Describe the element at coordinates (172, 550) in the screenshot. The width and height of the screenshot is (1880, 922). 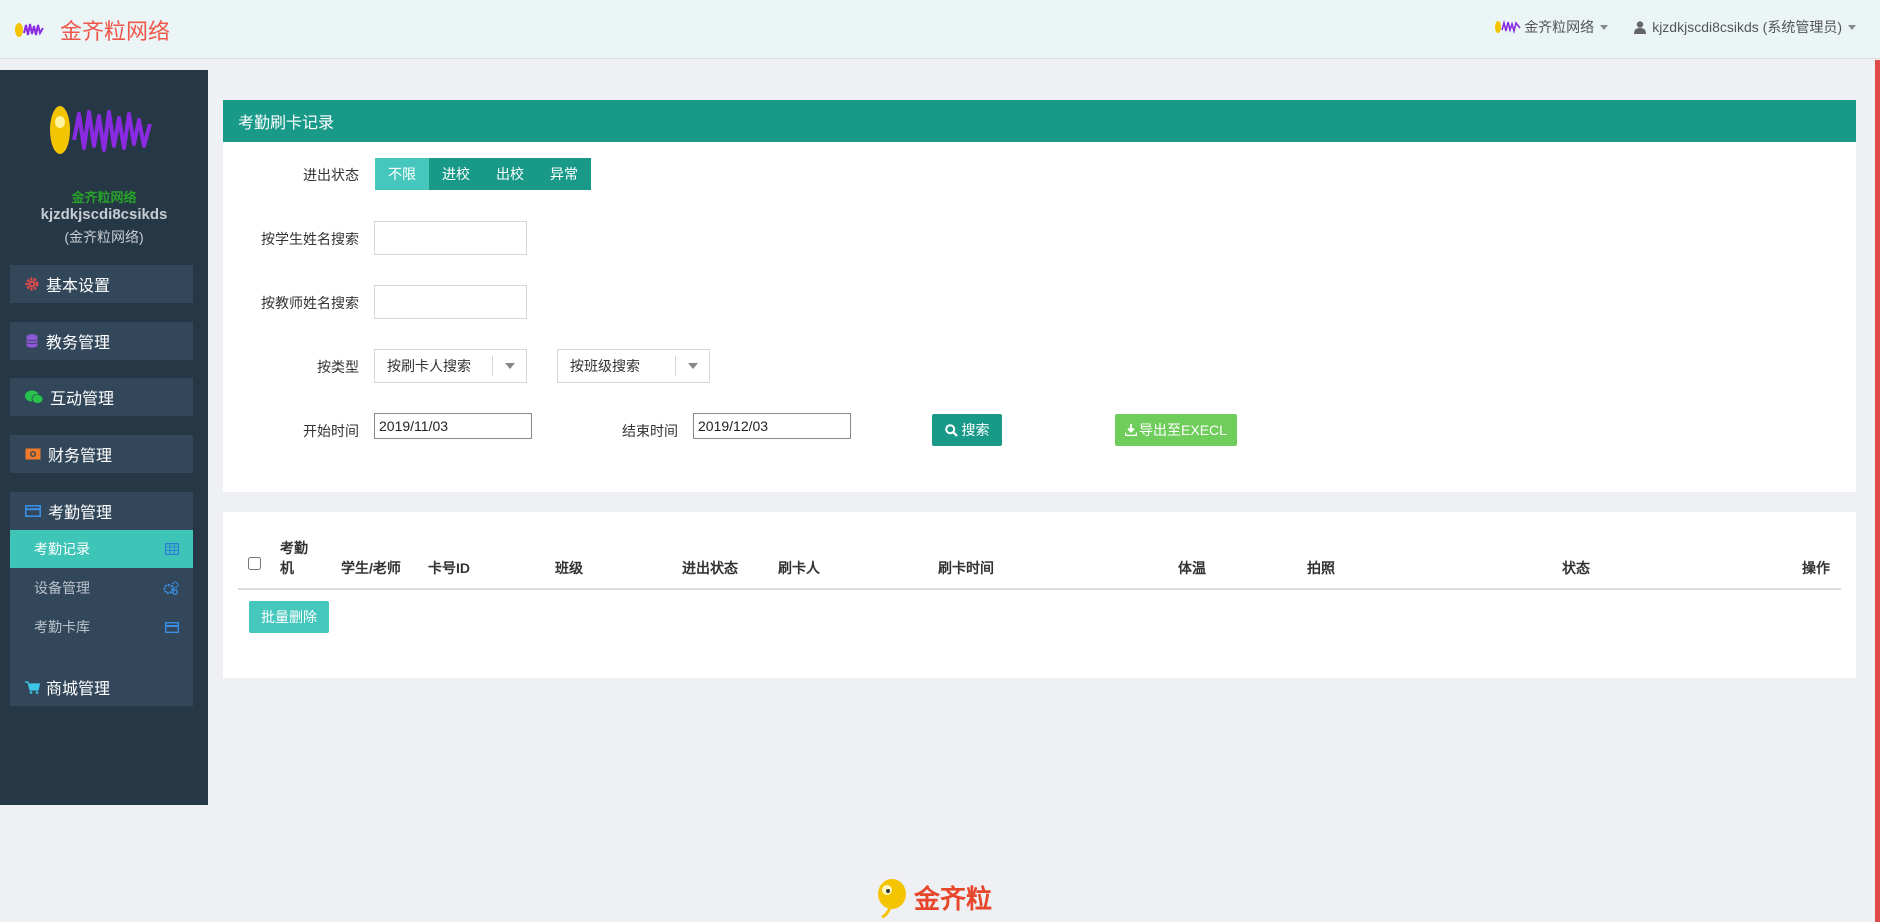
I see `table-icon` at that location.